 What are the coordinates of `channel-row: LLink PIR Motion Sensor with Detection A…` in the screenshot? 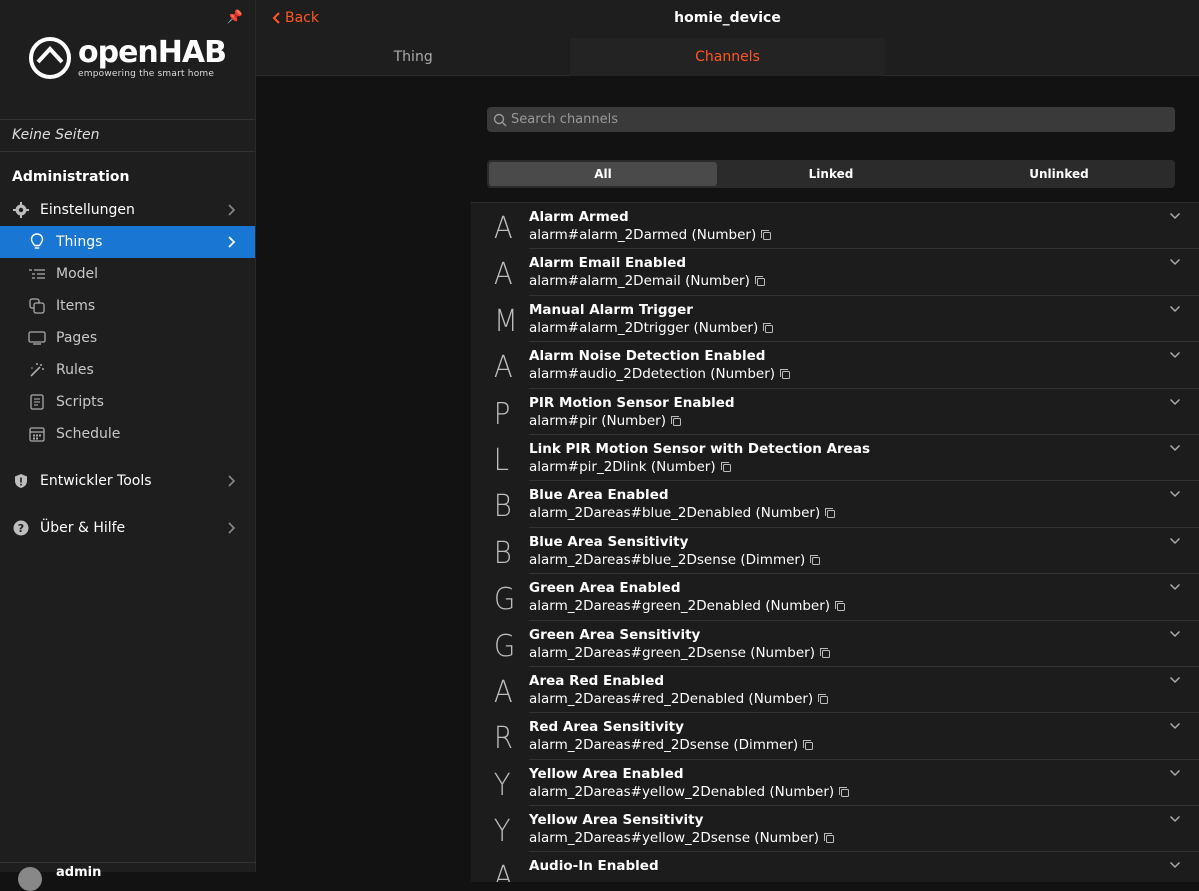 It's located at (835, 458).